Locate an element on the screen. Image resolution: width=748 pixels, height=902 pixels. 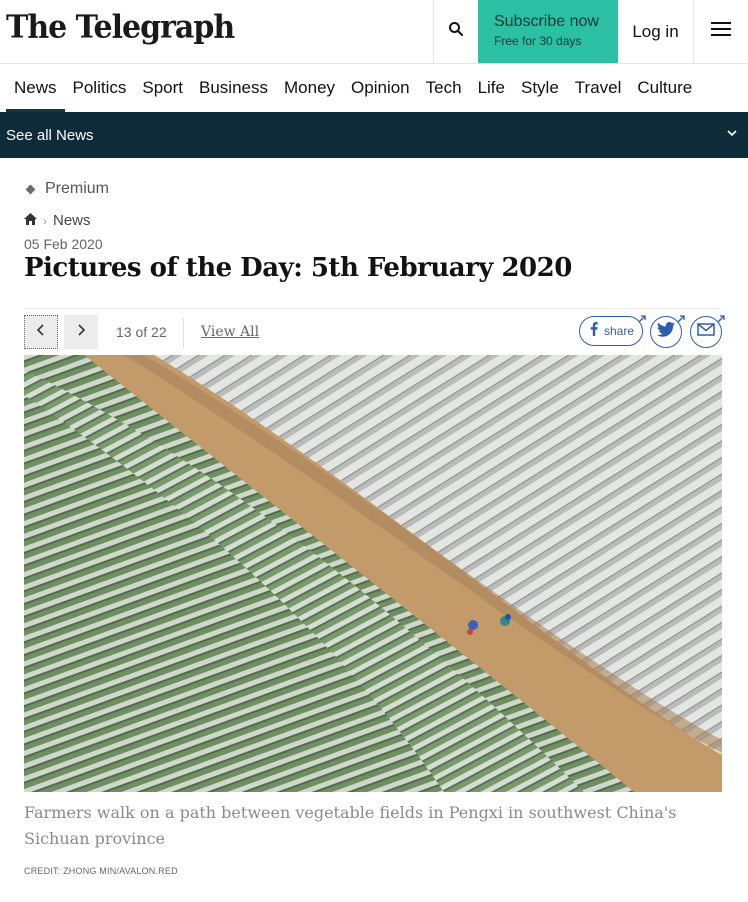
envelope-icon is located at coordinates (706, 332).